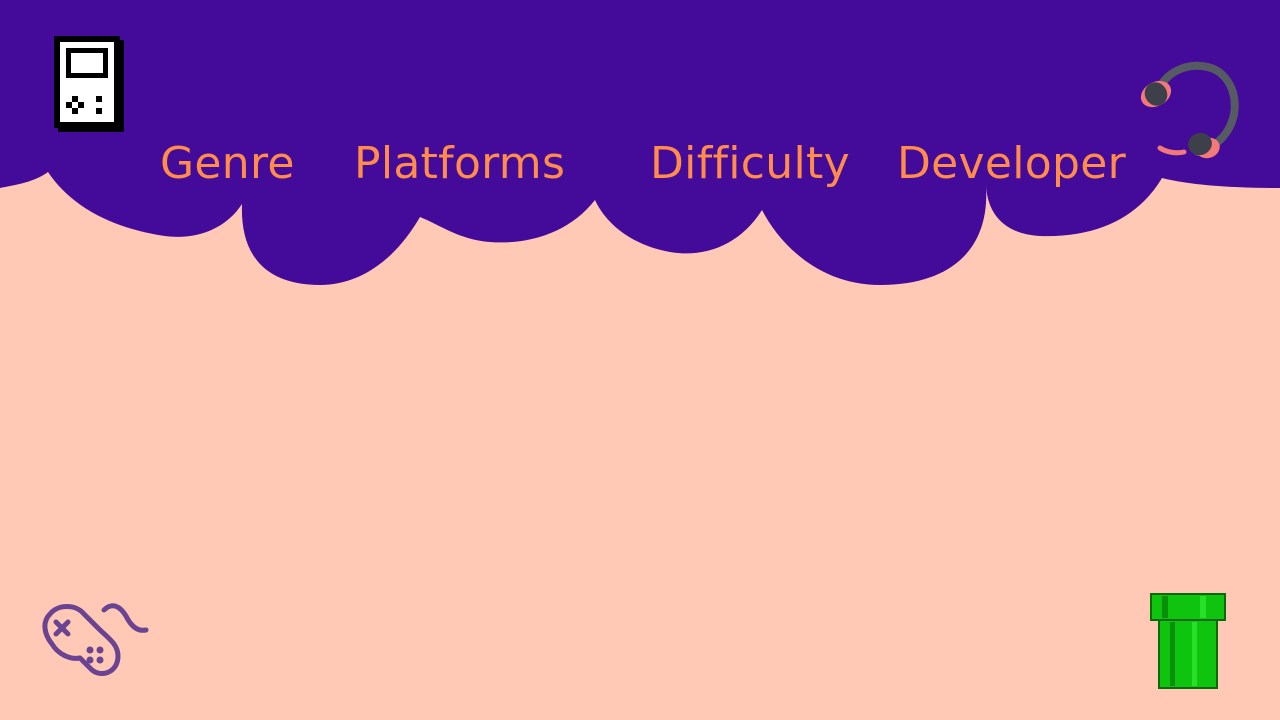 This screenshot has width=1280, height=720. What do you see at coordinates (1011, 164) in the screenshot?
I see `nav-developer: Developer` at bounding box center [1011, 164].